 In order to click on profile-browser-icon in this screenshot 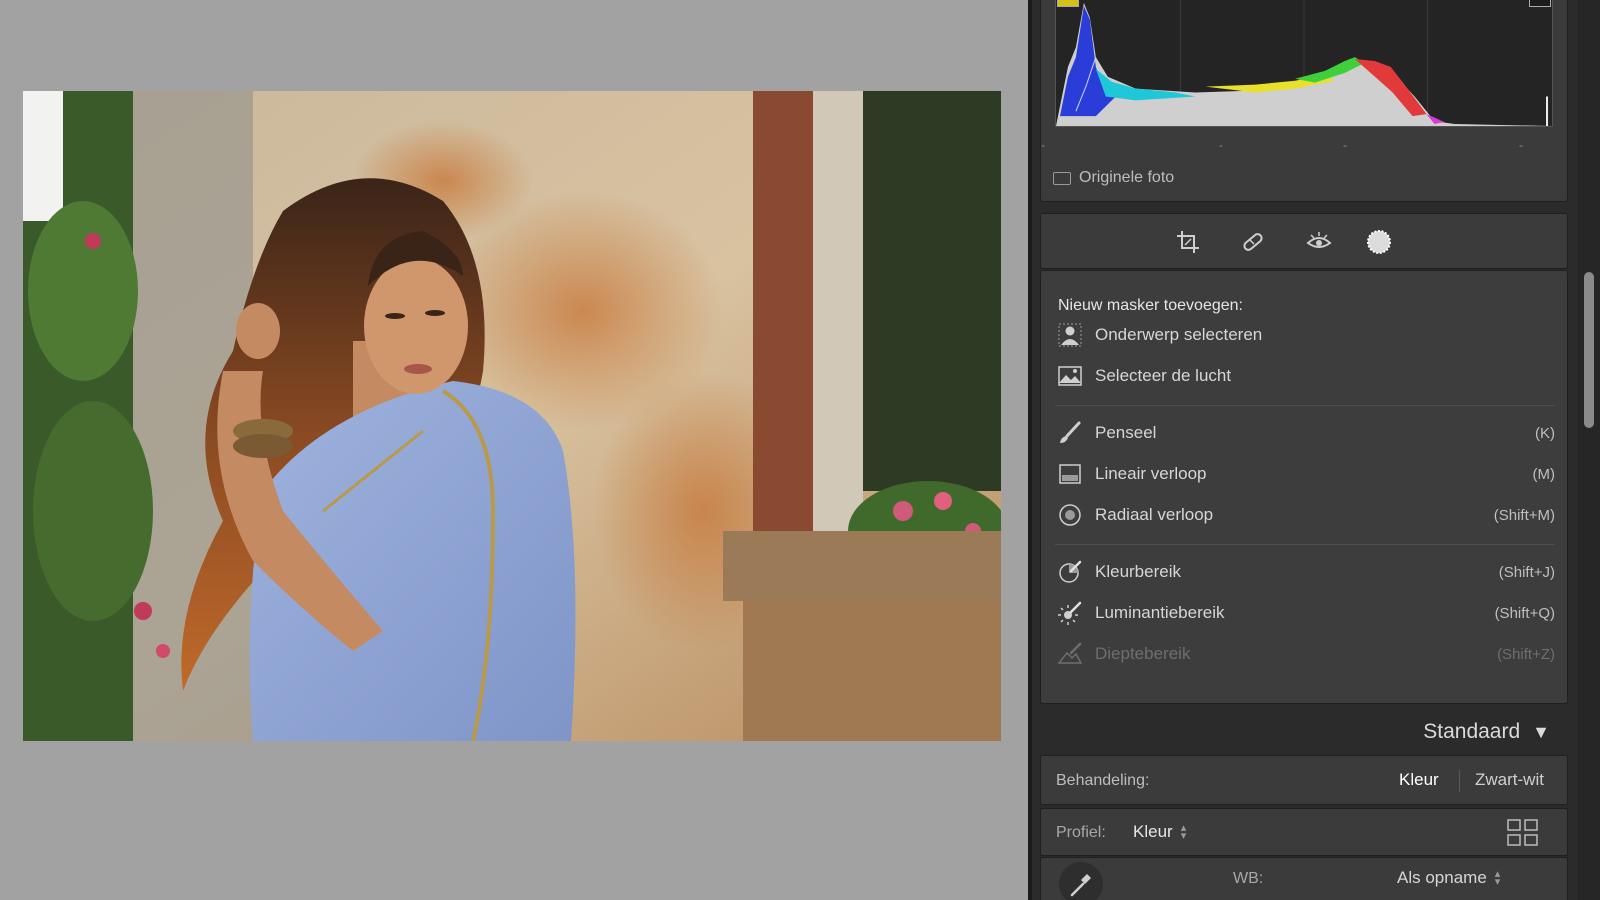, I will do `click(1523, 833)`.